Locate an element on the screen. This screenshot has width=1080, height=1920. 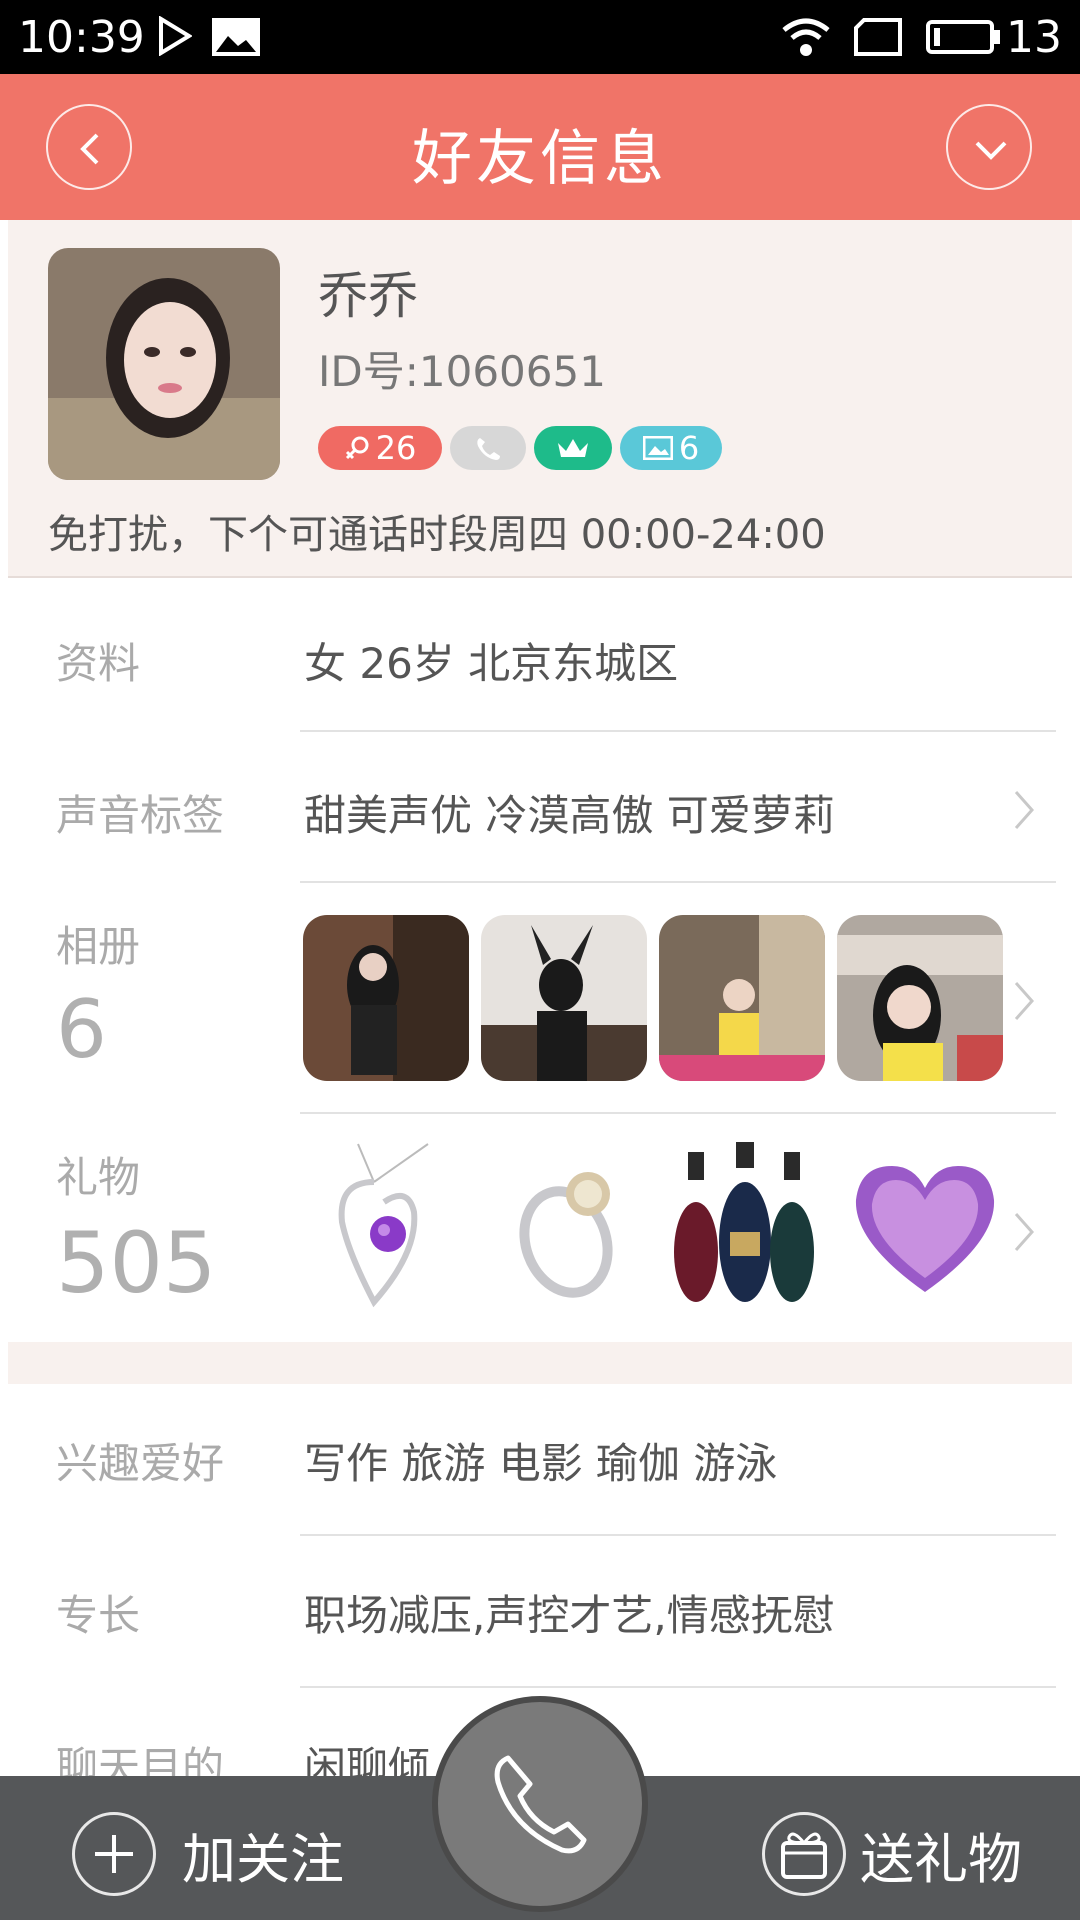
avatar is located at coordinates (164, 364).